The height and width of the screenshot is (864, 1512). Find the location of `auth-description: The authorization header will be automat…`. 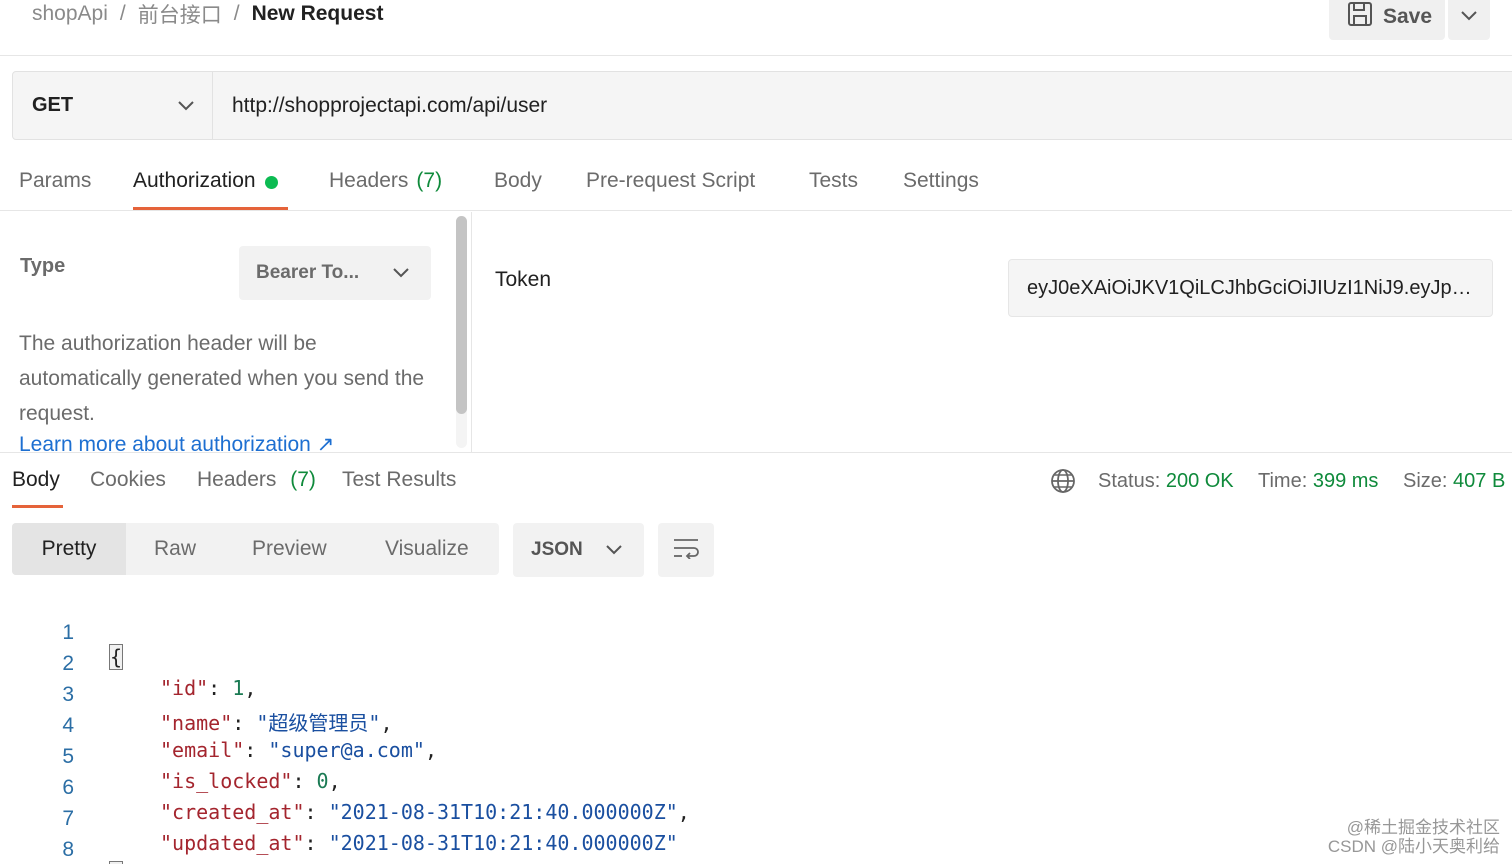

auth-description: The authorization header will be automat… is located at coordinates (222, 378).